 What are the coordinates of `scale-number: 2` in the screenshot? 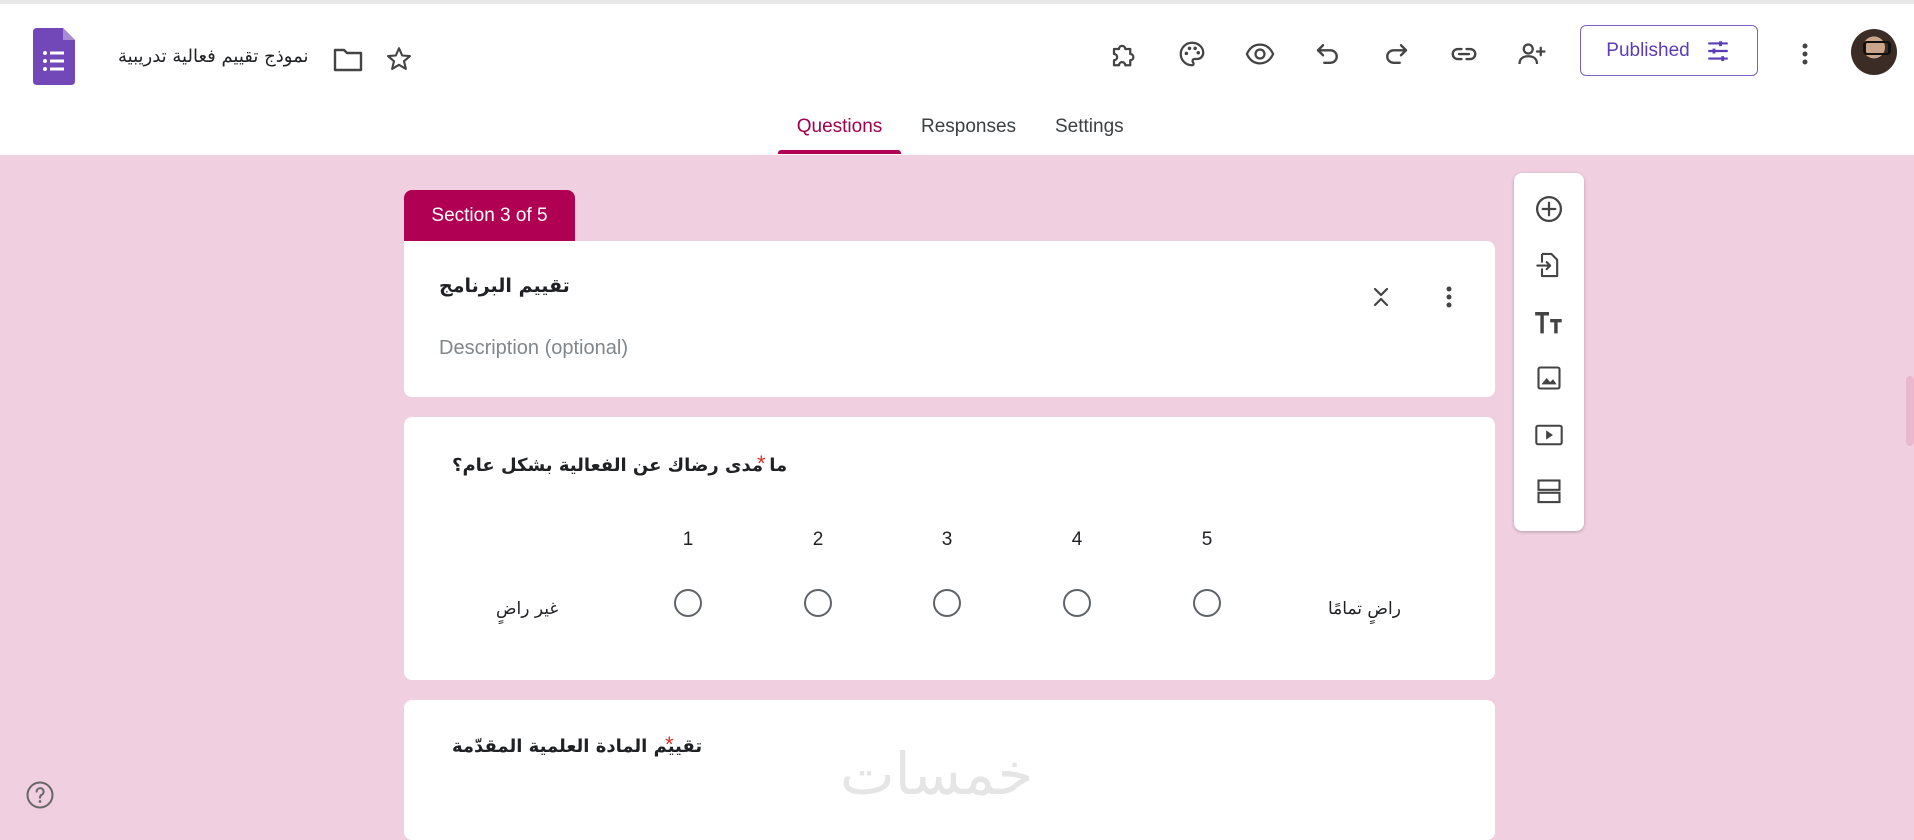 It's located at (818, 539).